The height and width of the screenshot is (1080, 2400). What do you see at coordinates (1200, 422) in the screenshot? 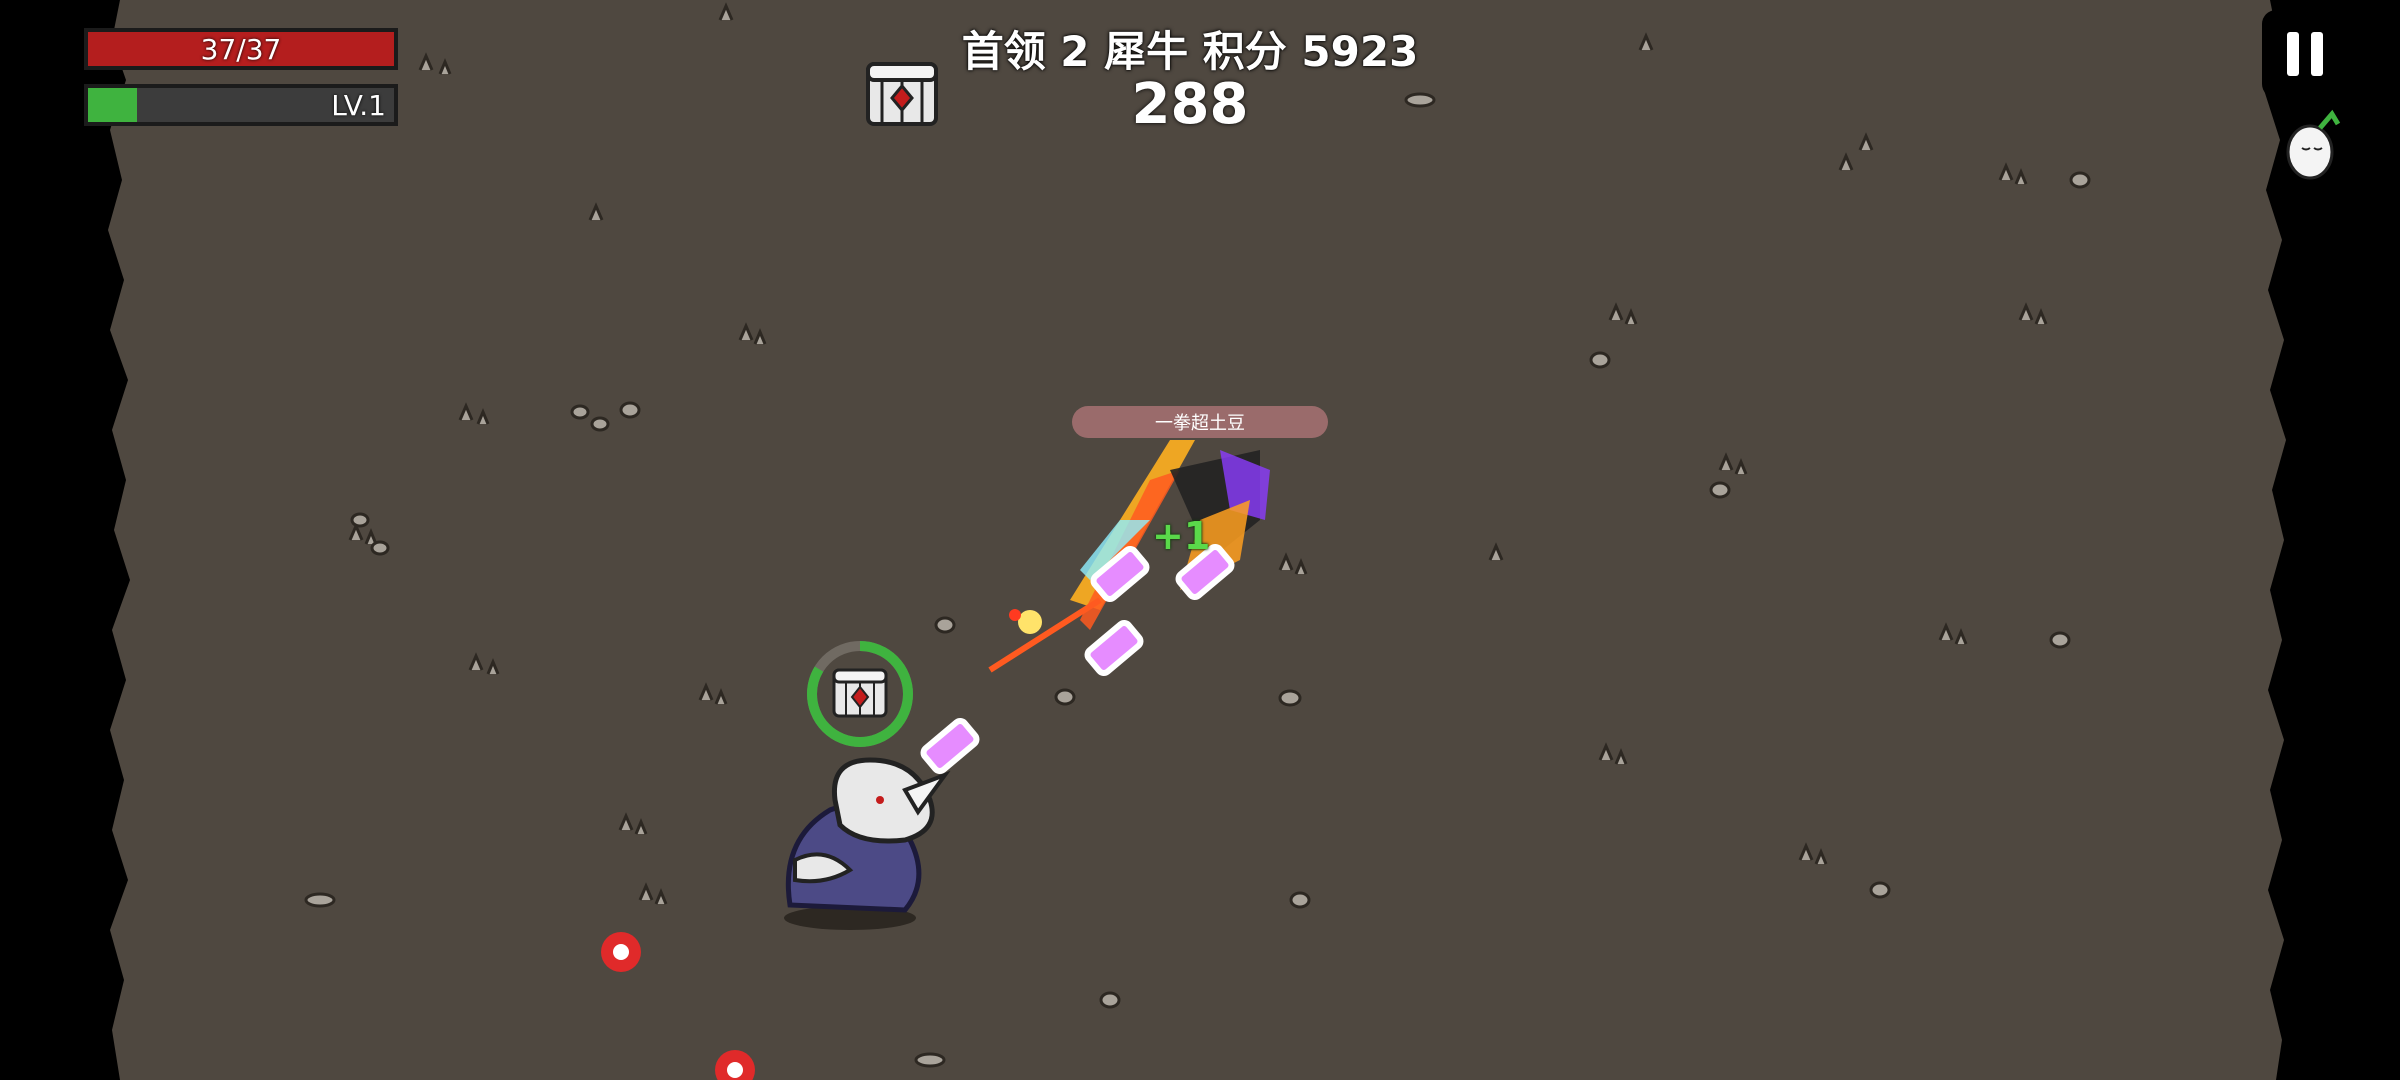
I see `boss-nameplate: 一拳超土豆` at bounding box center [1200, 422].